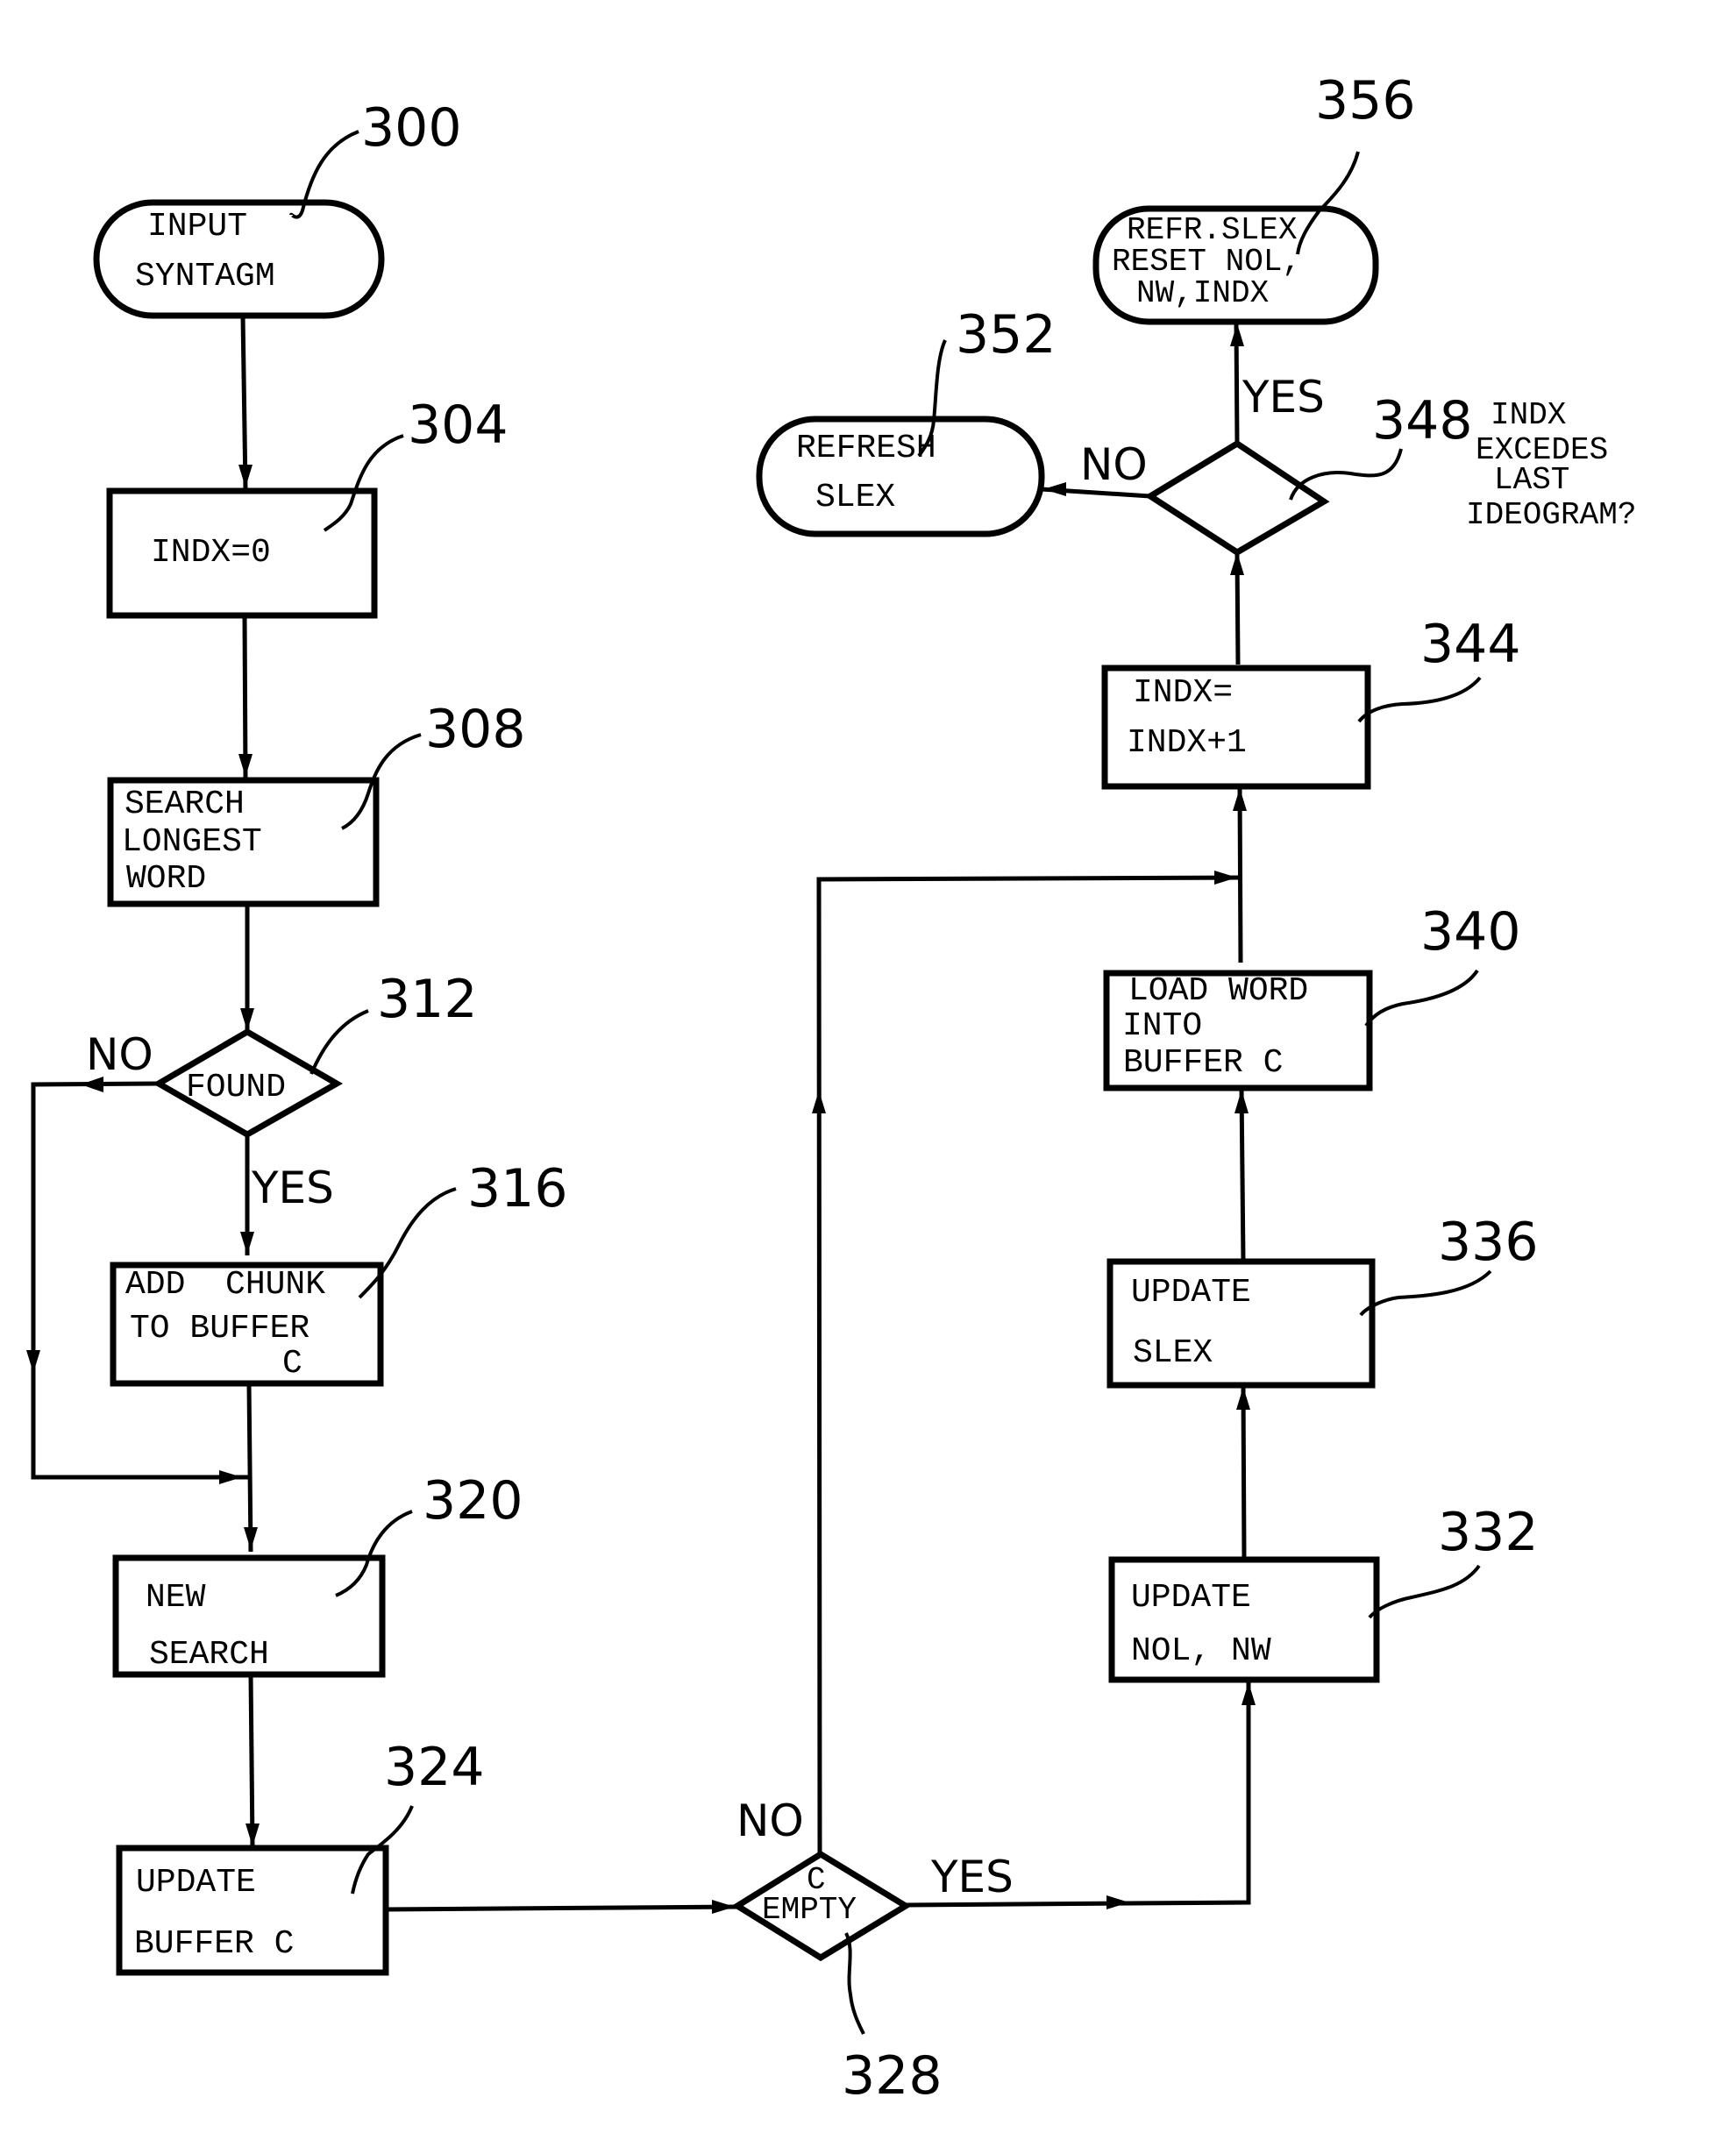 This screenshot has height=2147, width=1736. What do you see at coordinates (1187, 743) in the screenshot?
I see `node-text: INDX+1` at bounding box center [1187, 743].